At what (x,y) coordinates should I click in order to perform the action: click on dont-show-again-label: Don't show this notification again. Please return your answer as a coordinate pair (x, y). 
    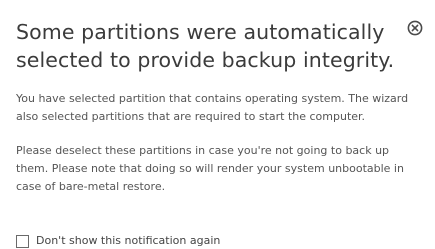
    Looking at the image, I should click on (128, 240).